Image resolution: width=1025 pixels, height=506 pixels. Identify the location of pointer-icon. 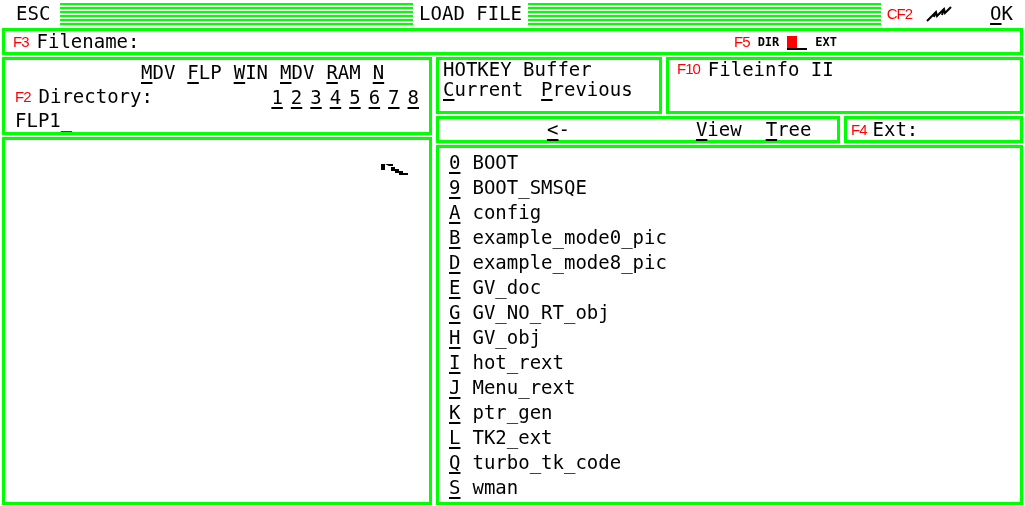
(395, 169).